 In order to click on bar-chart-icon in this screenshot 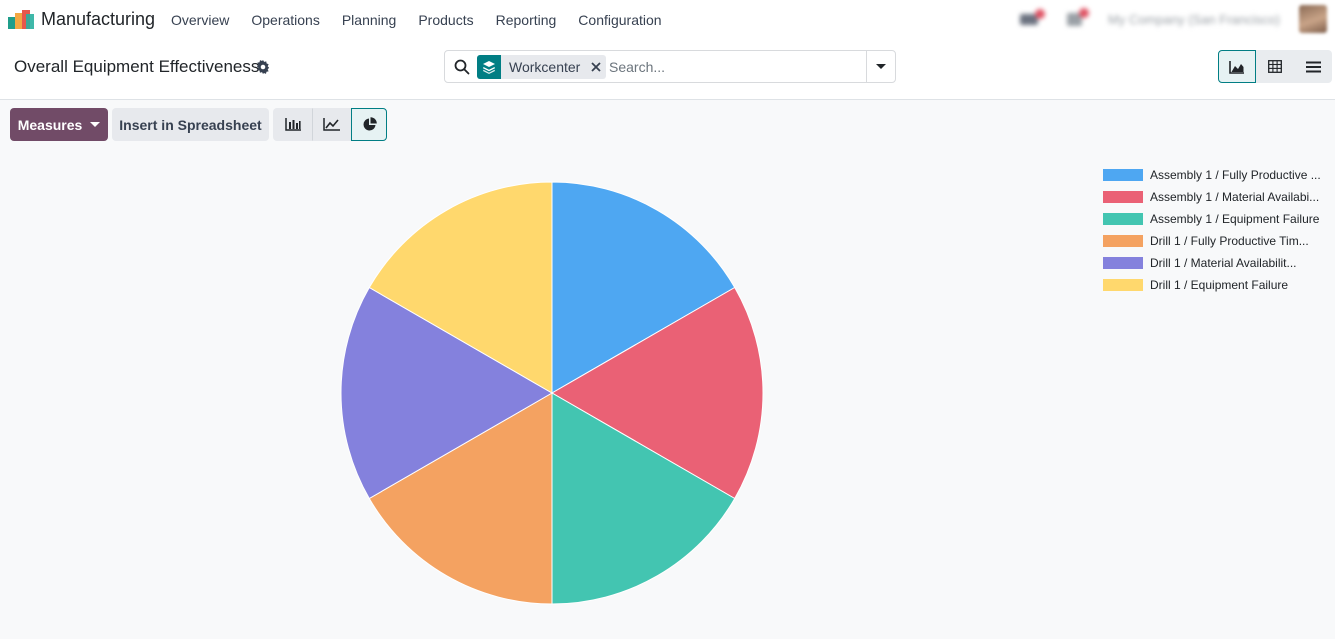, I will do `click(292, 124)`.